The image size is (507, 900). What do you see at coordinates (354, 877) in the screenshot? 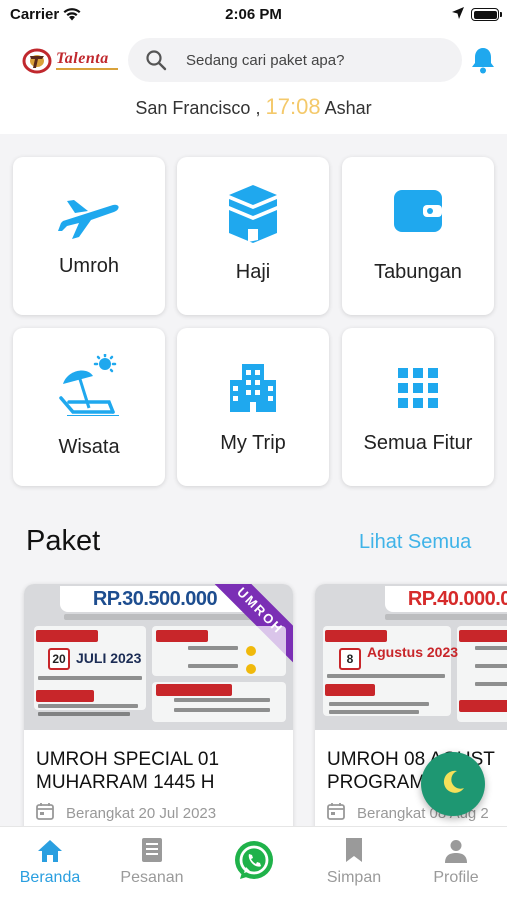
I see `nav-label: Simpan` at bounding box center [354, 877].